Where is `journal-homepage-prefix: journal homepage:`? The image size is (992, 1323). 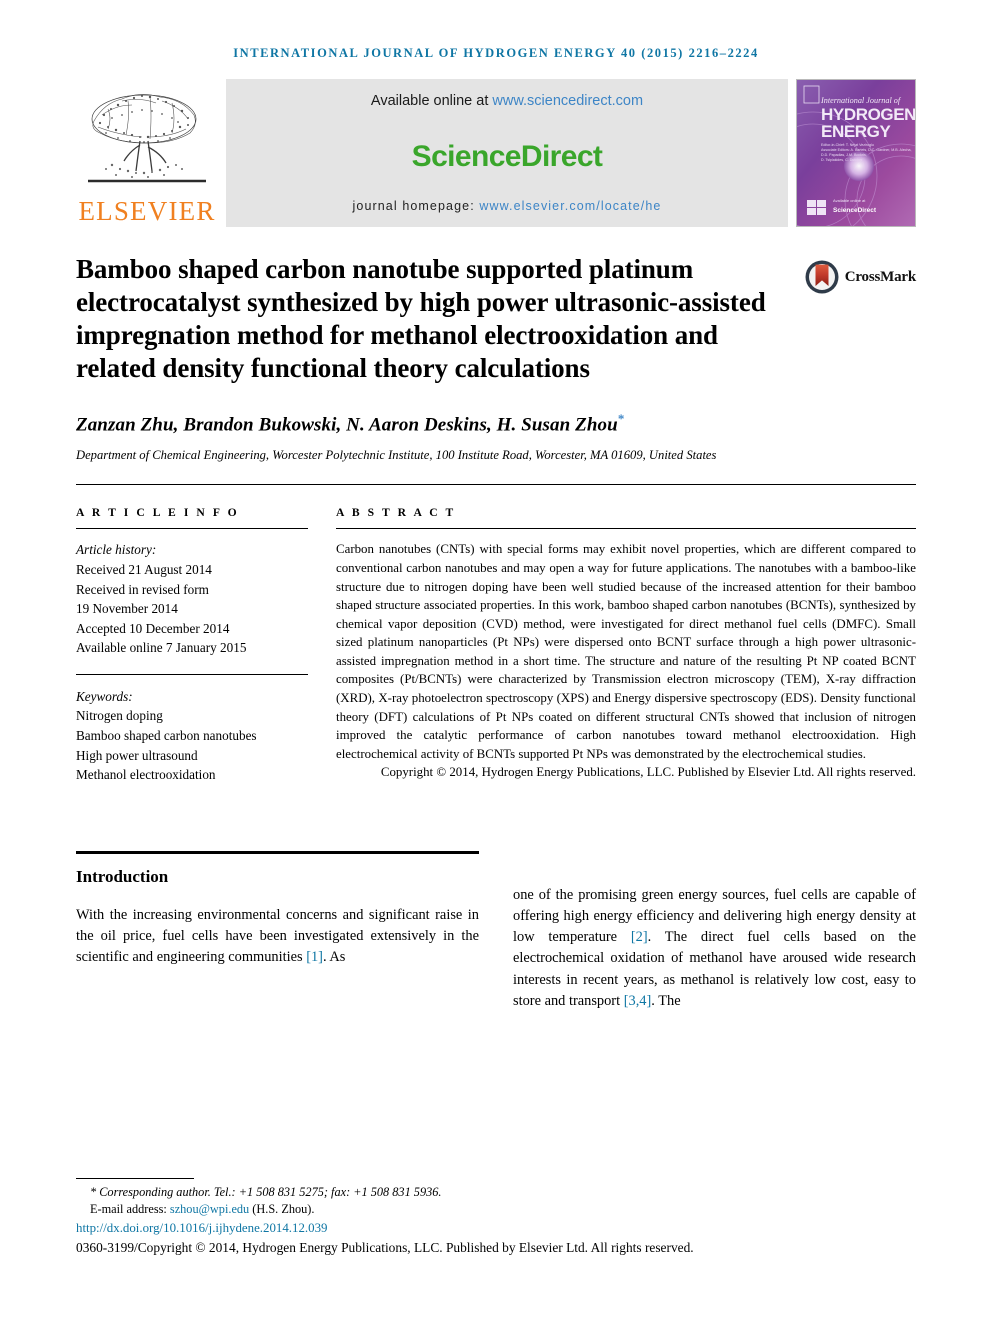
journal-homepage-prefix: journal homepage: is located at coordinates (416, 206).